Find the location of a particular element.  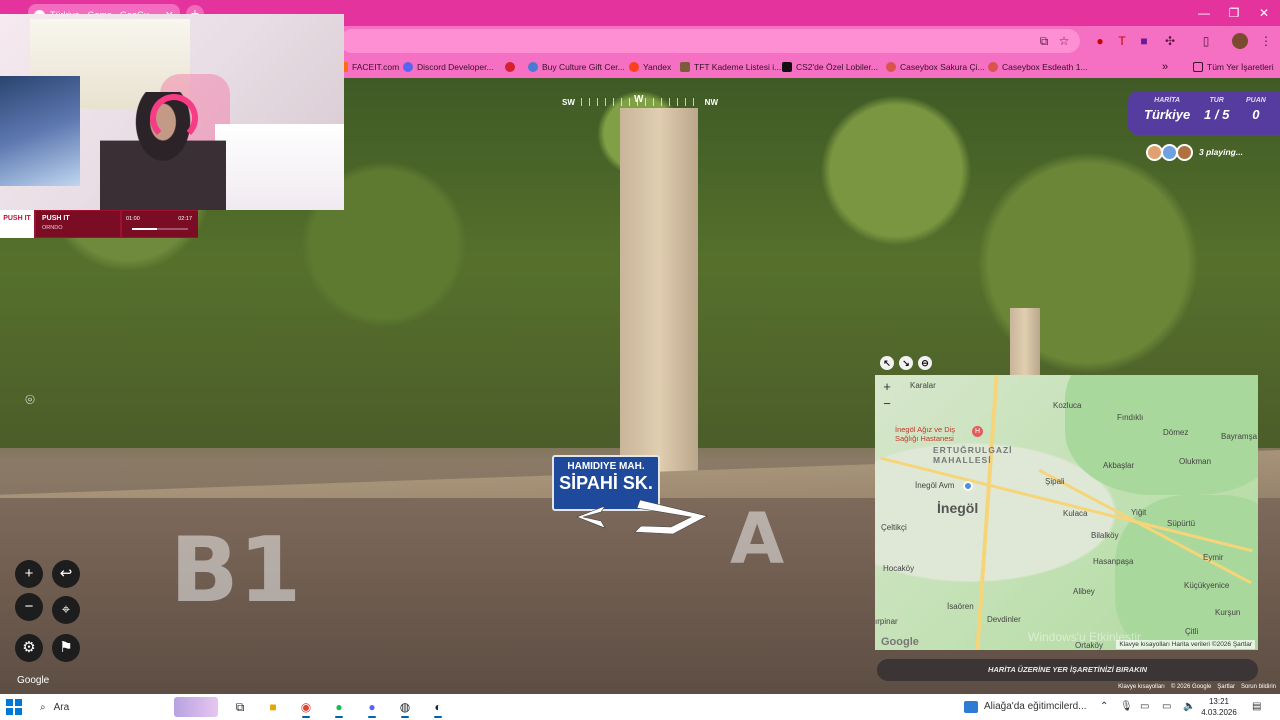

profile-avatar is located at coordinates (1240, 41).